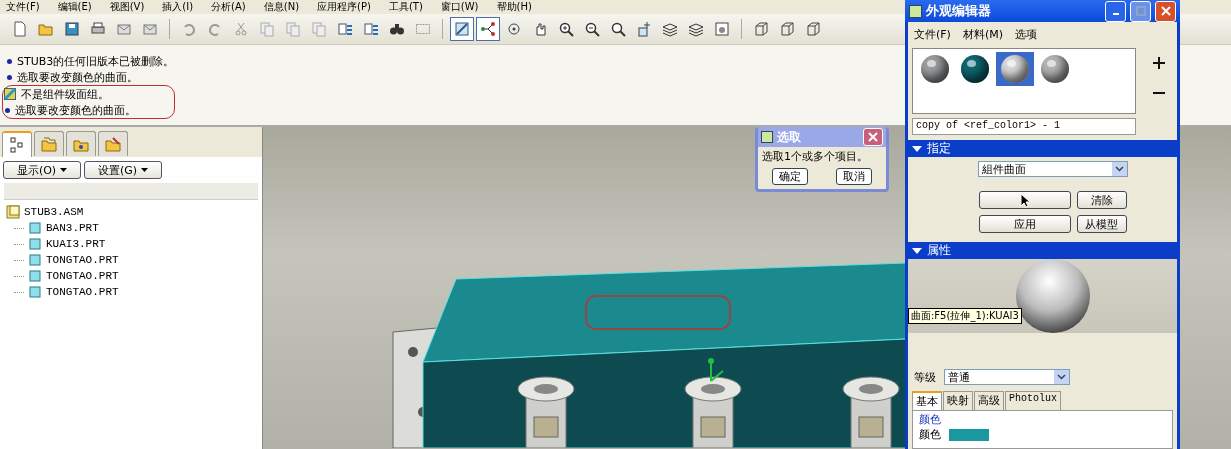 This screenshot has height=449, width=1231. I want to click on menu-item: 插入(I), so click(178, 7).